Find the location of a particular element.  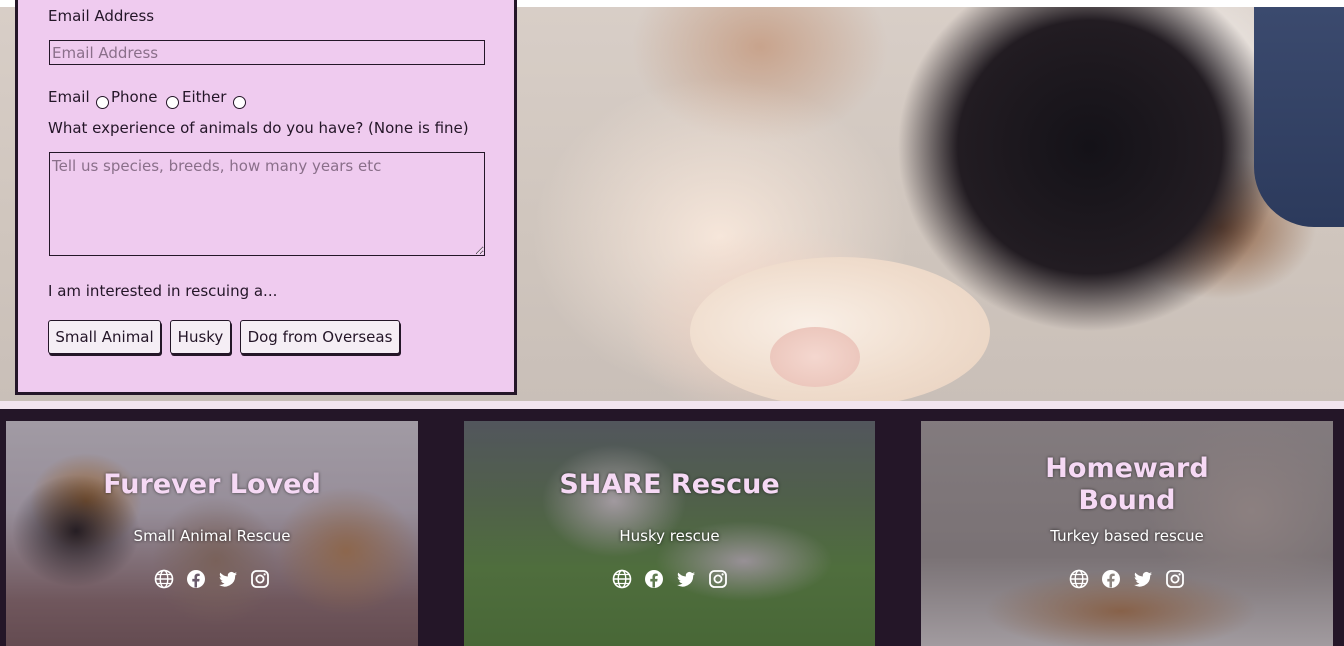

rescue-card-furever-loved: Furever Loved Small Animal Rescue is located at coordinates (212, 533).